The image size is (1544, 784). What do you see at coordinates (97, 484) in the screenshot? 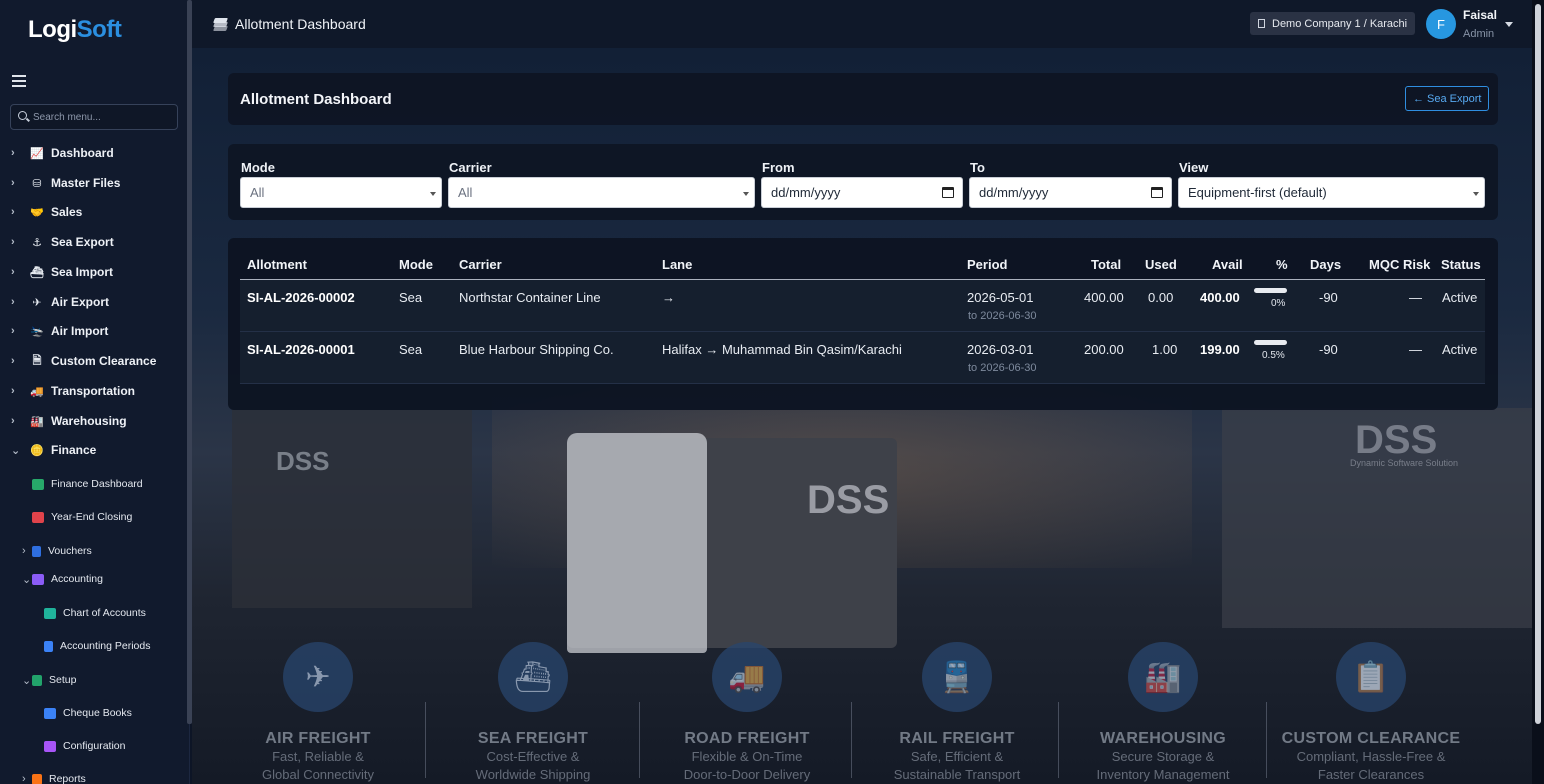
I see `sidebar-item-label: Finance Dashboard` at bounding box center [97, 484].